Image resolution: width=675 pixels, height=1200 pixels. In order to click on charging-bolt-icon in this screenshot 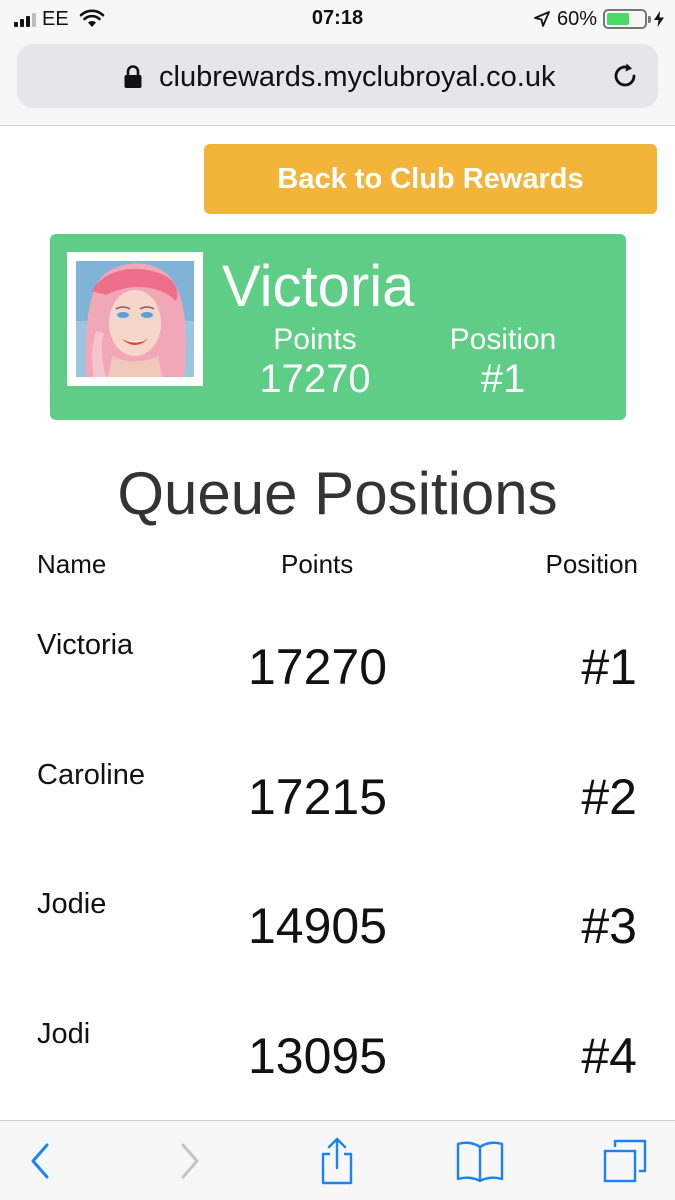, I will do `click(659, 19)`.